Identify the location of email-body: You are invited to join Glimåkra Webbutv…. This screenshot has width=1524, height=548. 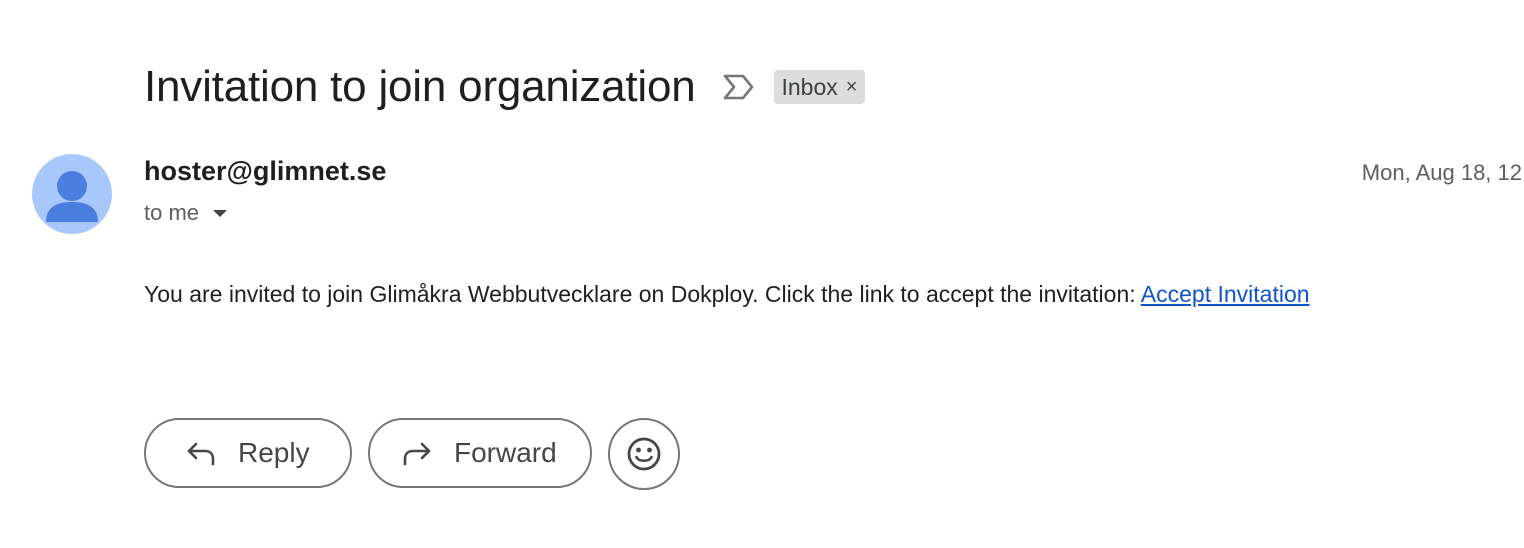
(727, 294).